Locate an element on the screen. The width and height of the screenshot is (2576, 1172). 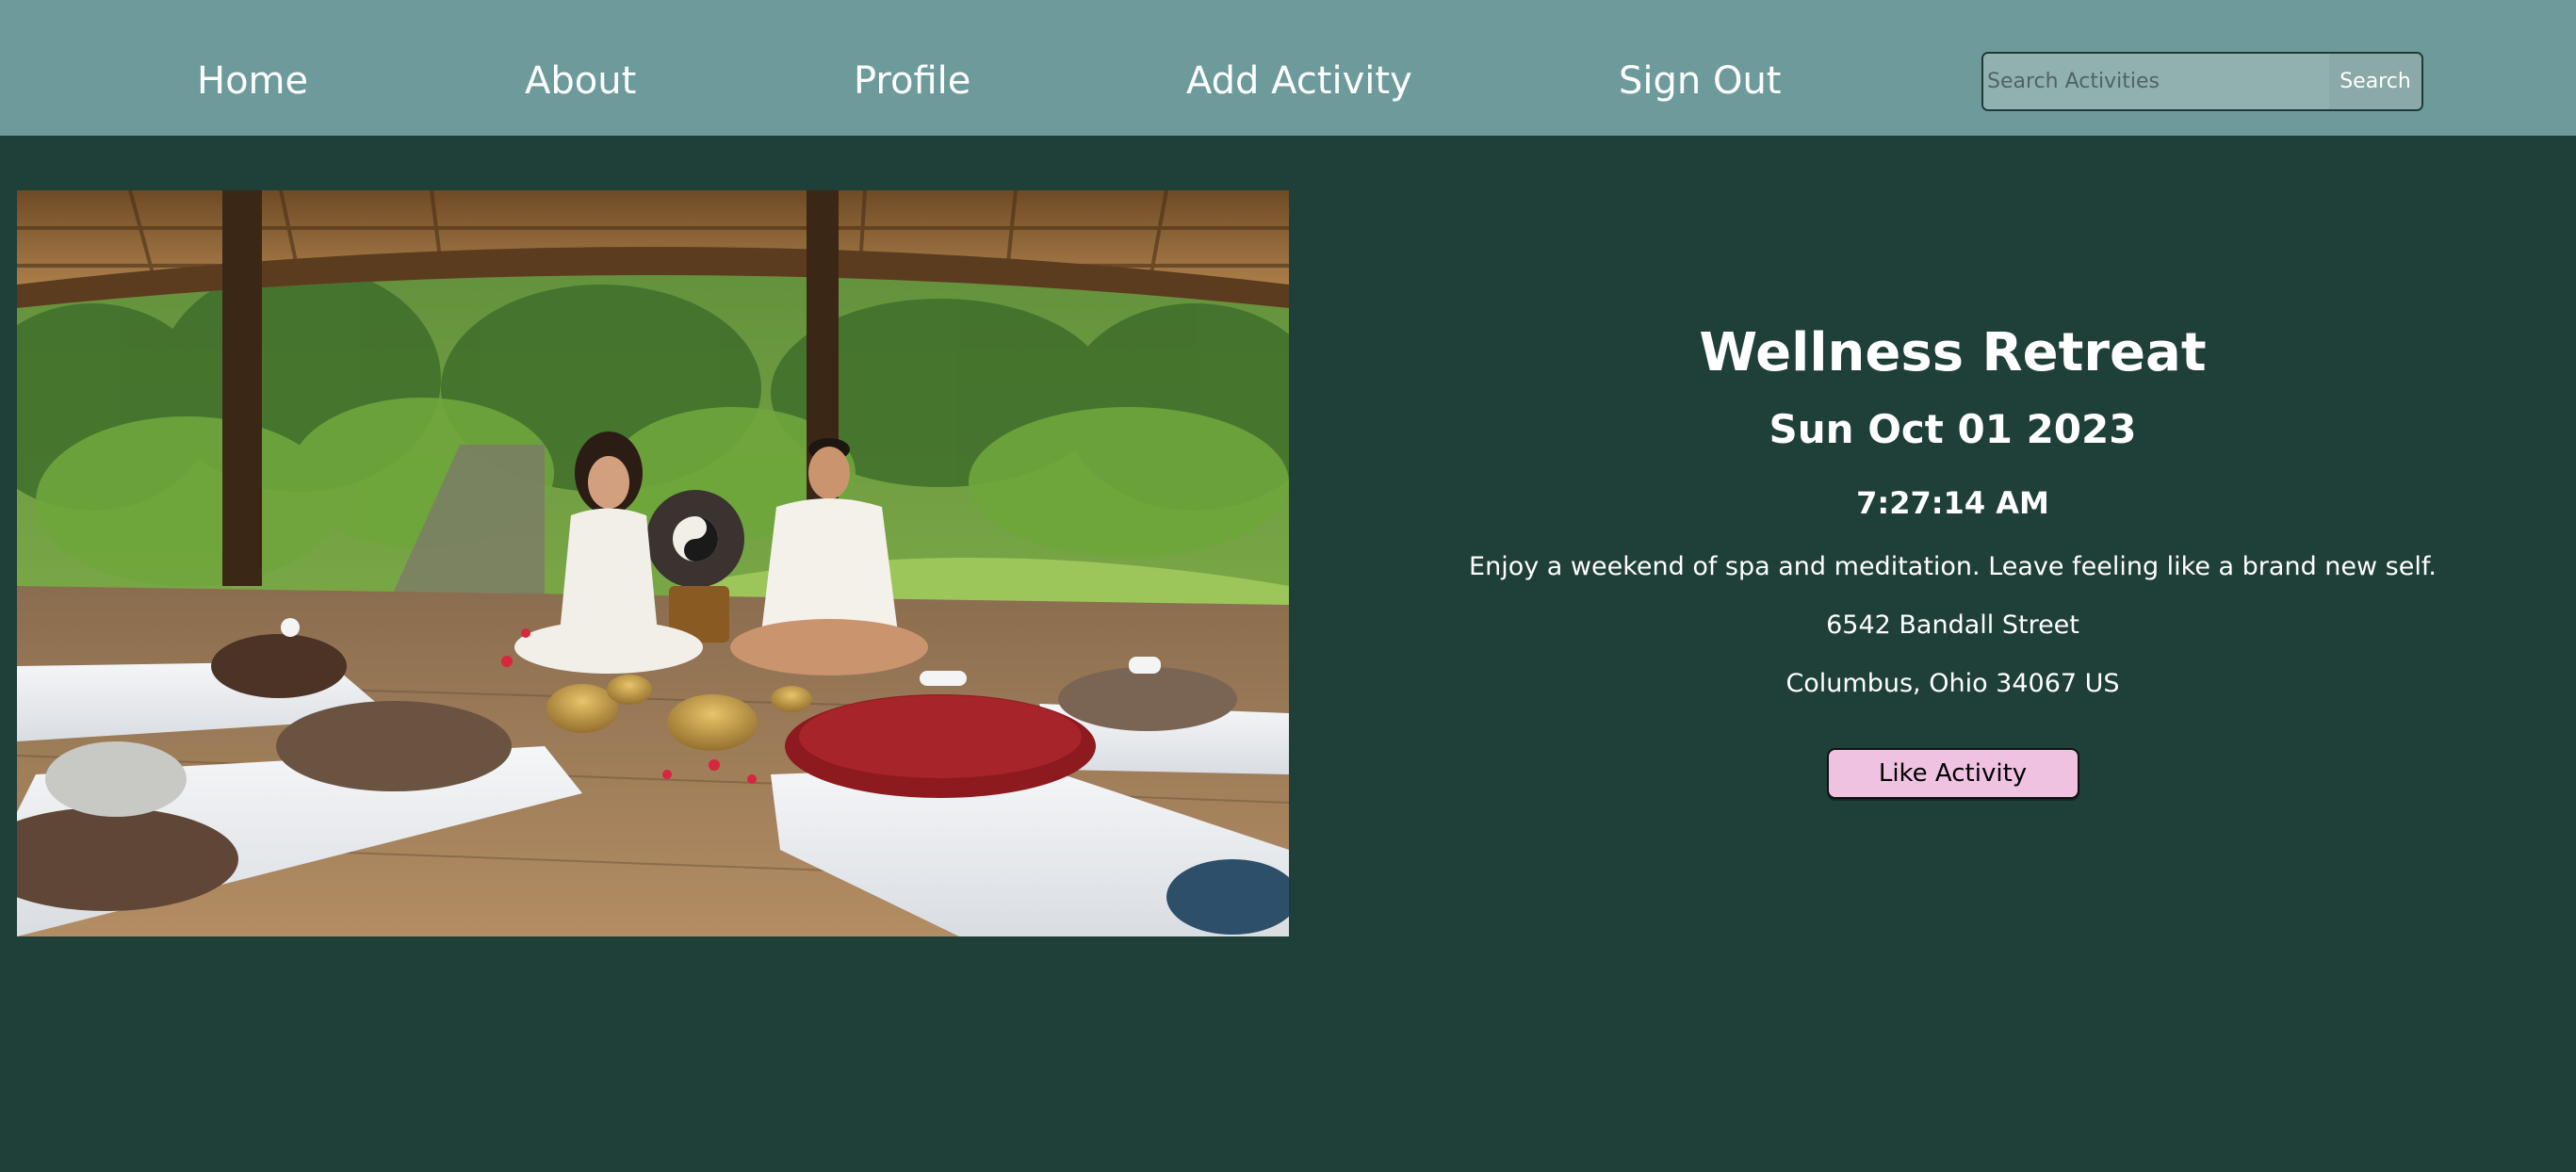
search-button: Search is located at coordinates (2375, 81).